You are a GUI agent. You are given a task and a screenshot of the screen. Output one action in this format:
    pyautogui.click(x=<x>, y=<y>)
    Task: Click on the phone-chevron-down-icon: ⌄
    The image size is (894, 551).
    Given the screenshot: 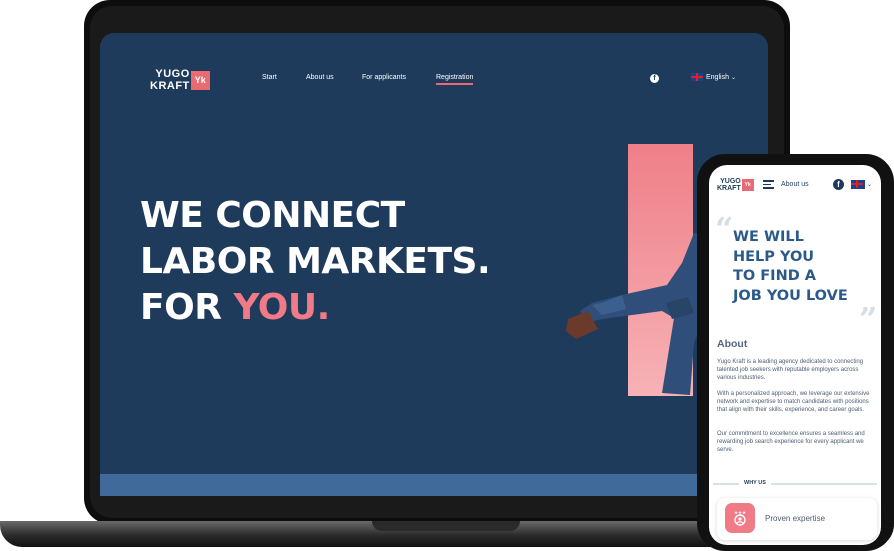 What is the action you would take?
    pyautogui.click(x=870, y=185)
    